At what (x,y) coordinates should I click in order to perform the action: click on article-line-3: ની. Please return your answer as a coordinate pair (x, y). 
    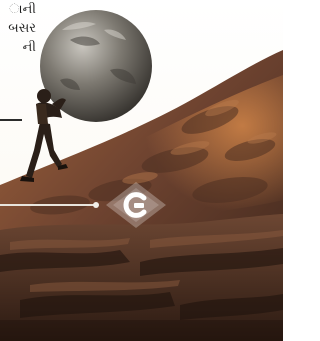
    Looking at the image, I should click on (29, 47).